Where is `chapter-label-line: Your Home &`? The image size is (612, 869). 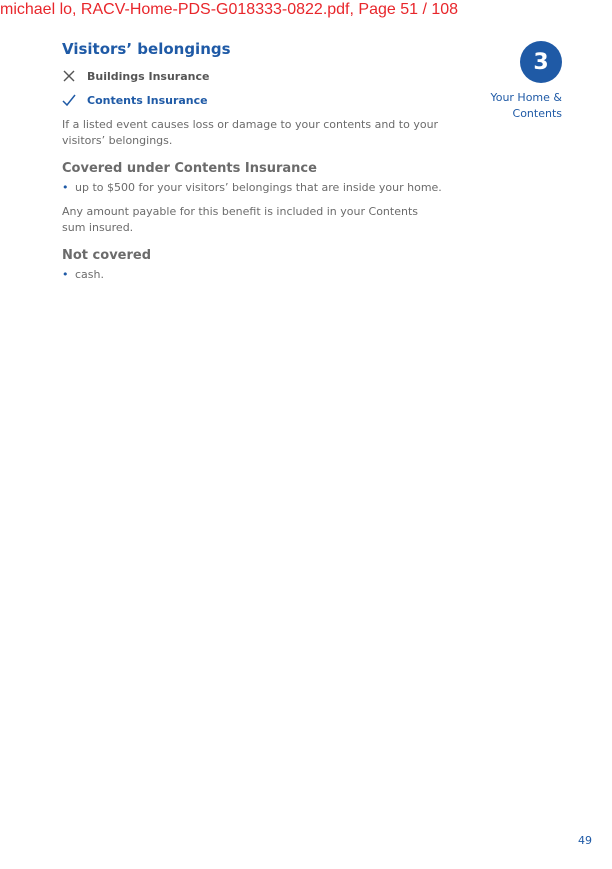 chapter-label-line: Your Home & is located at coordinates (526, 97).